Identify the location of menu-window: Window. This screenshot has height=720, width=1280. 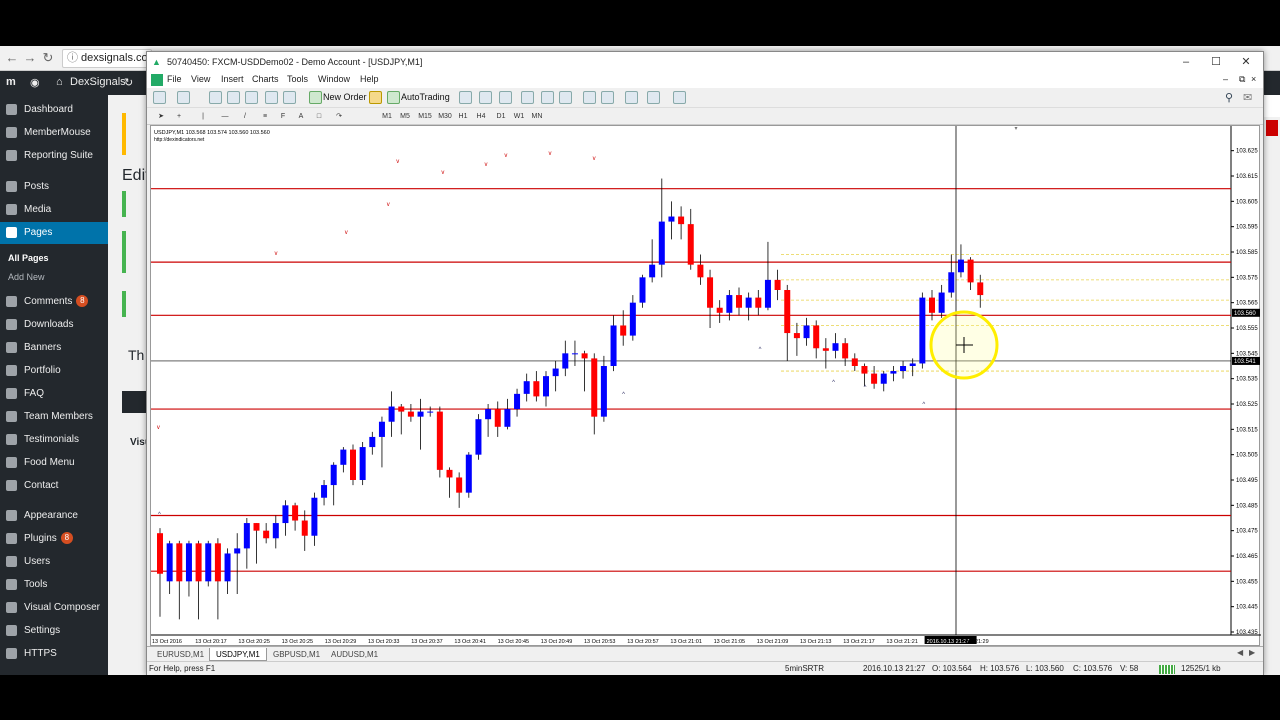
(334, 79).